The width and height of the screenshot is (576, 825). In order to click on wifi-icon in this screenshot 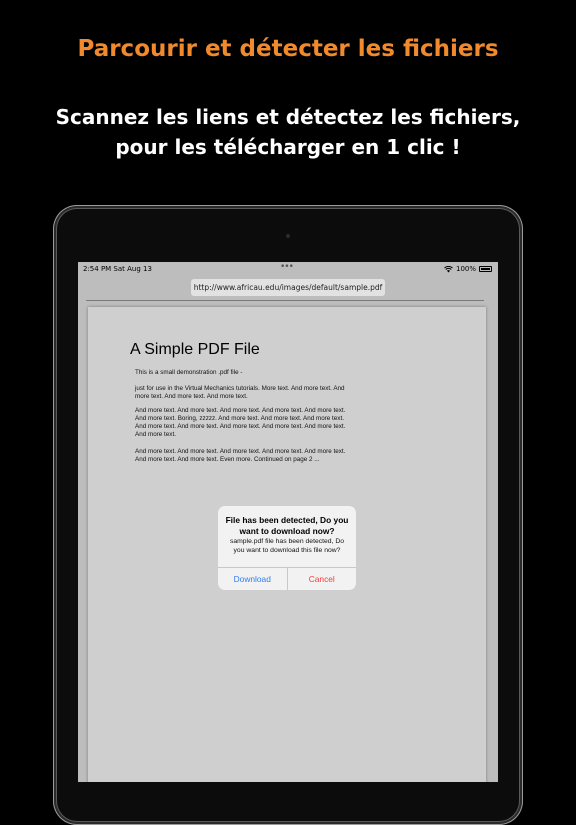, I will do `click(448, 268)`.